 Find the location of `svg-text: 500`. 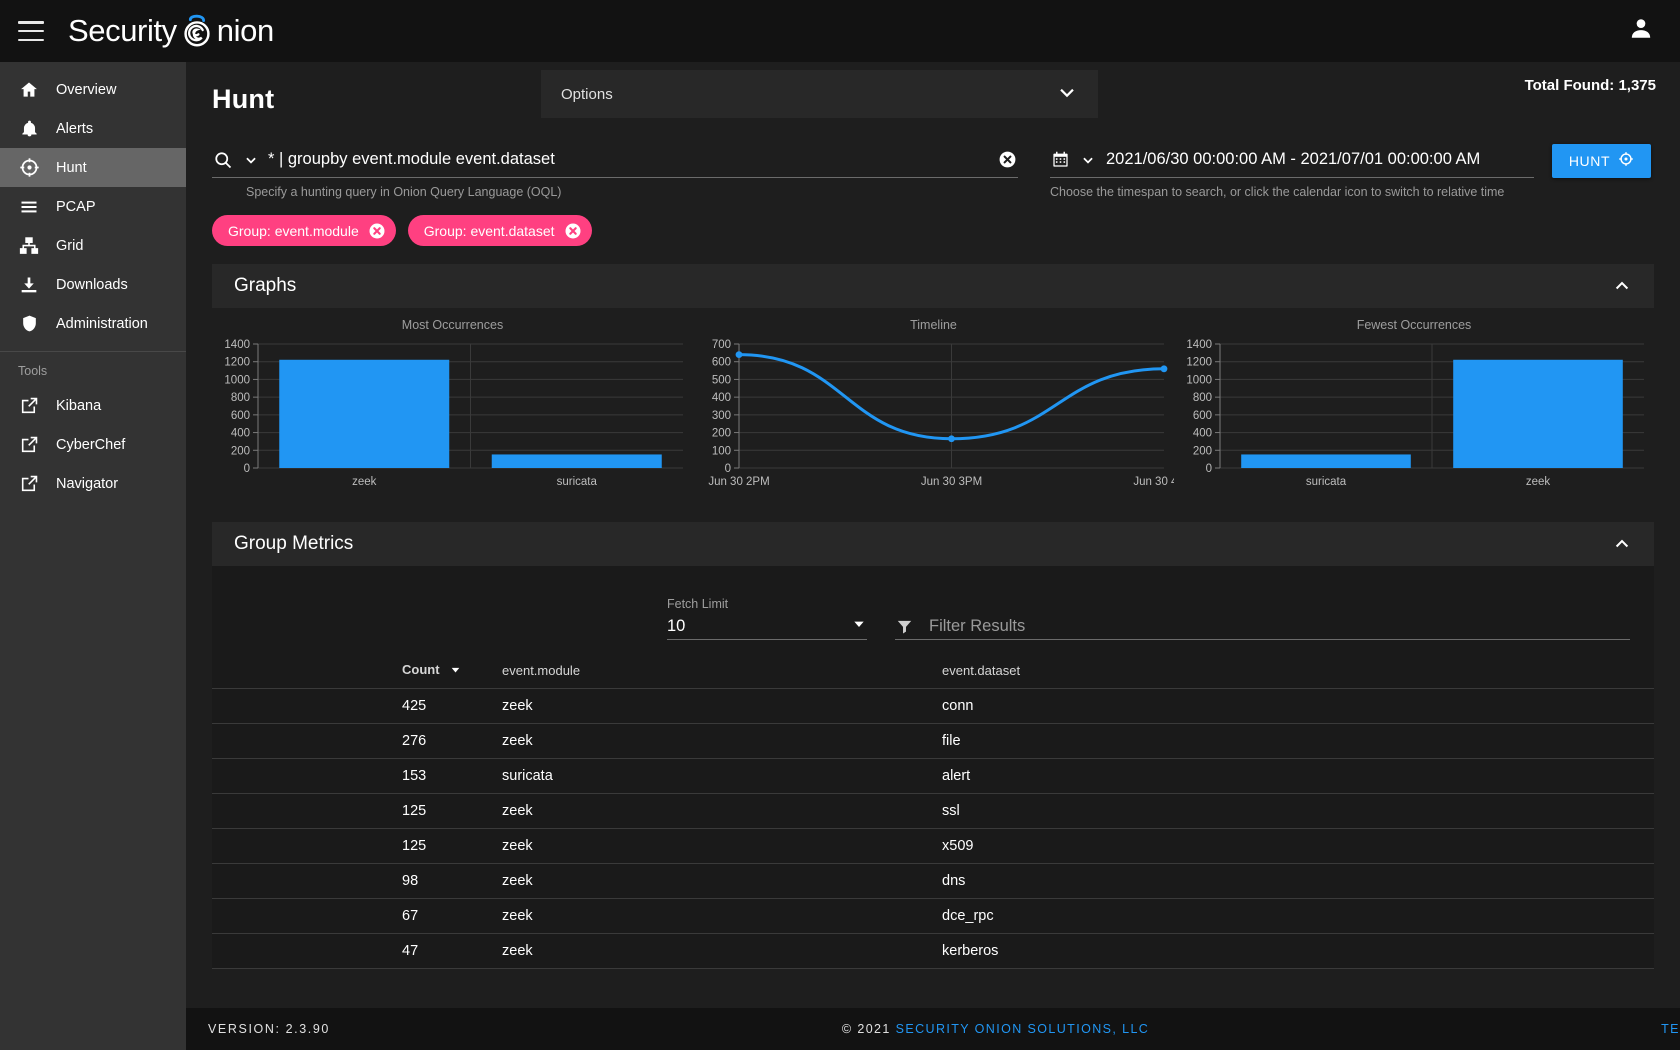

svg-text: 500 is located at coordinates (721, 380).